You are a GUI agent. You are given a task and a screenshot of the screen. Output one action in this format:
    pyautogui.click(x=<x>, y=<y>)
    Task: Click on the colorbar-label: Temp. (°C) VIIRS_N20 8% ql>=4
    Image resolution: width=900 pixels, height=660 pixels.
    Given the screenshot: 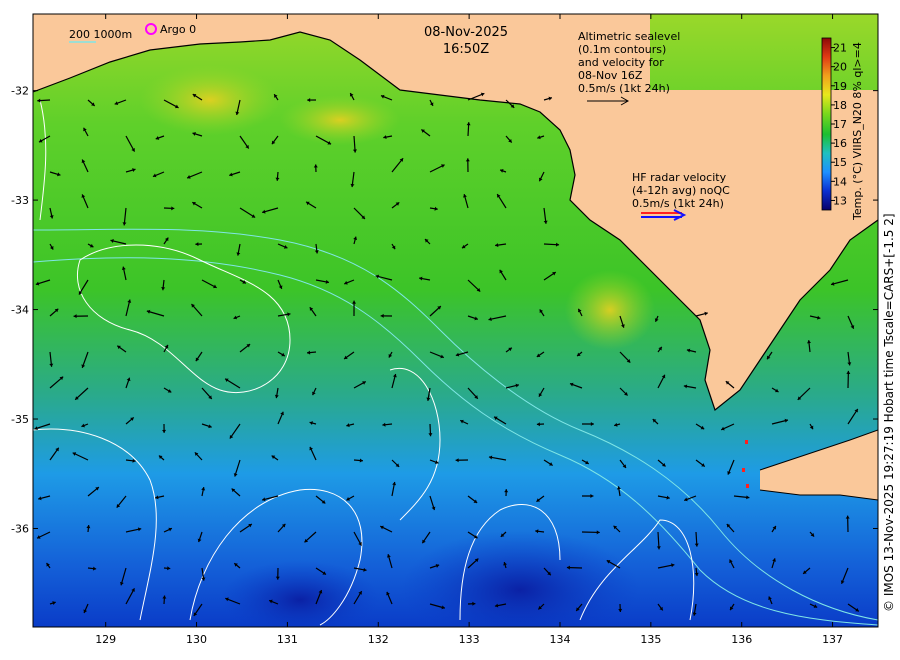 What is the action you would take?
    pyautogui.click(x=857, y=131)
    